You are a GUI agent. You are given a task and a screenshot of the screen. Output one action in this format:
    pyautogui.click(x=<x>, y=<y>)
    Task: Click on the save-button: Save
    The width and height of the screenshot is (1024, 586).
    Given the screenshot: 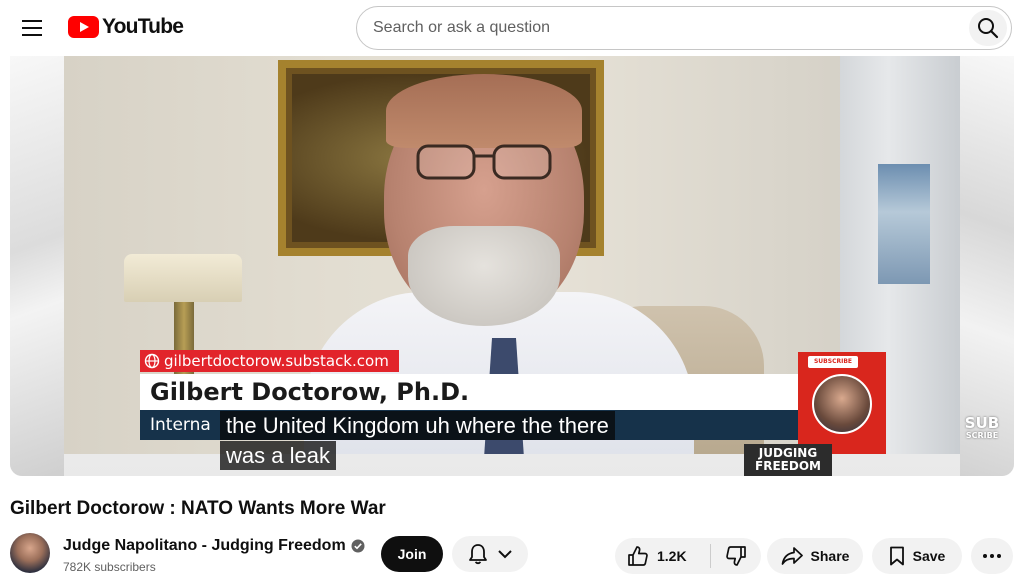 What is the action you would take?
    pyautogui.click(x=917, y=556)
    